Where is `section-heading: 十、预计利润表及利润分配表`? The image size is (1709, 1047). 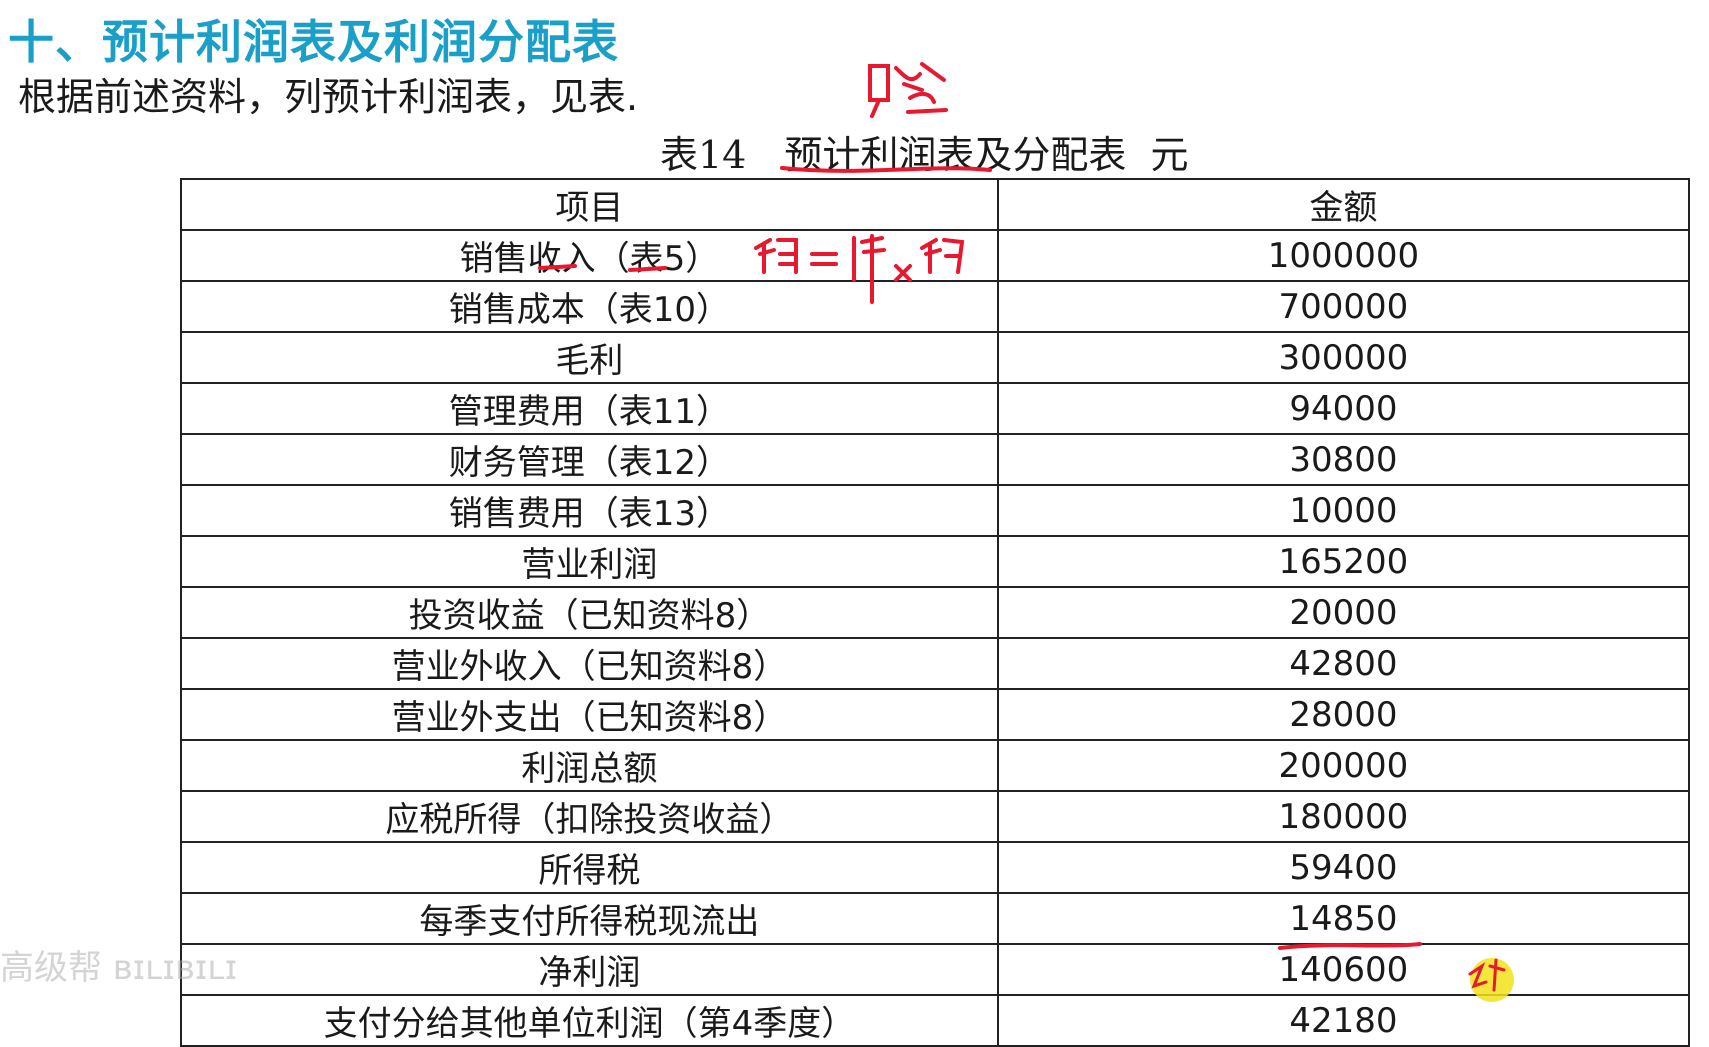
section-heading: 十、预计利润表及利润分配表 is located at coordinates (313, 42).